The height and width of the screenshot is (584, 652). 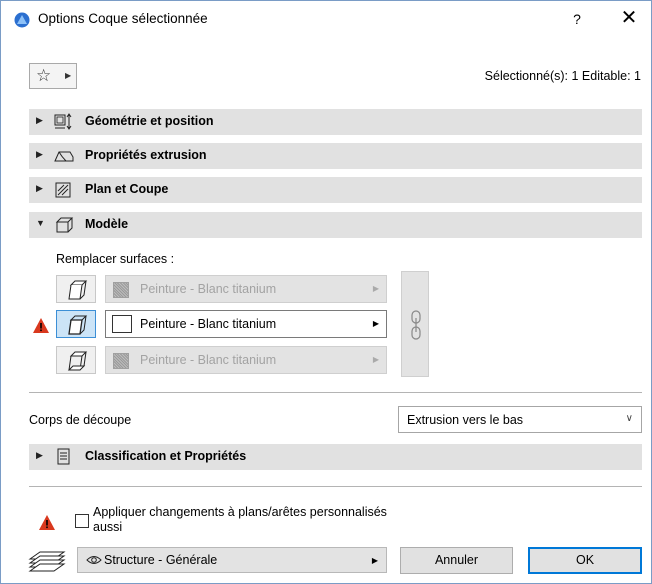 I want to click on material-select-side: Peinture - Blanc titanium ▶, so click(x=246, y=324).